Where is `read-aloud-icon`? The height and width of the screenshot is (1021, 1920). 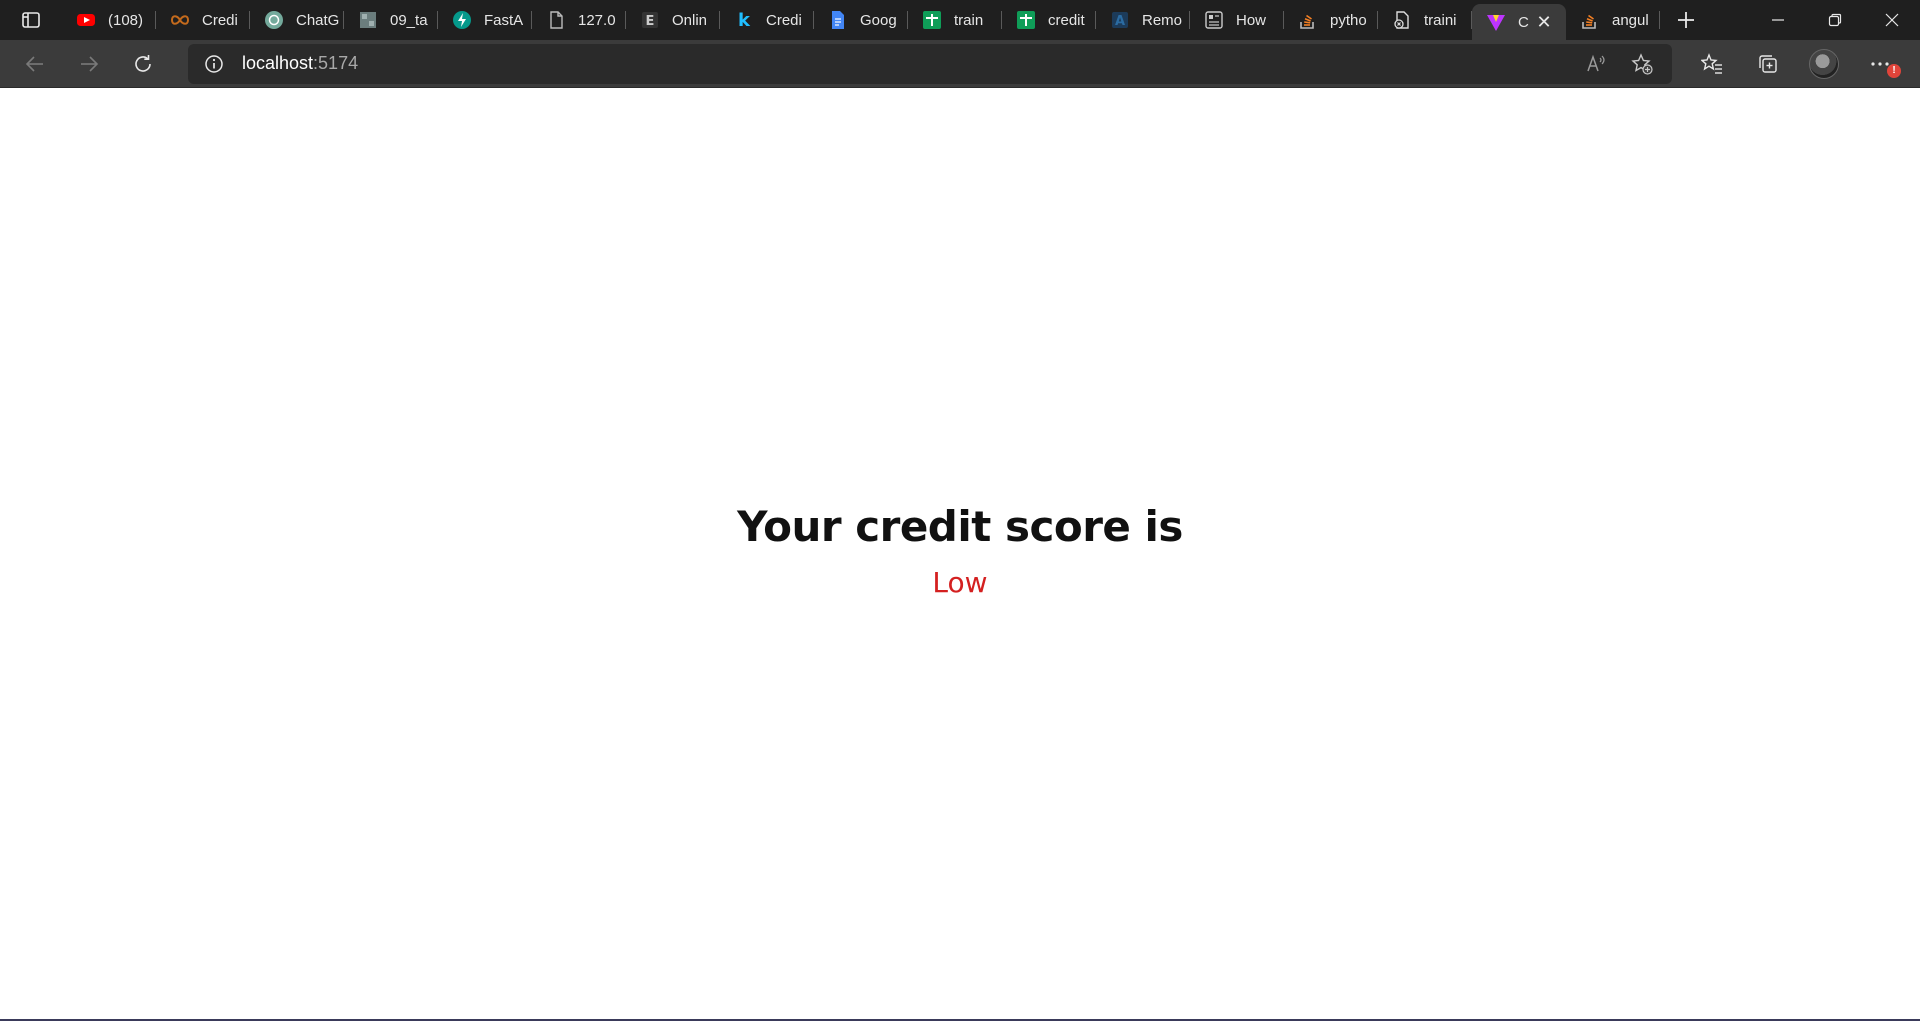
read-aloud-icon is located at coordinates (1596, 62).